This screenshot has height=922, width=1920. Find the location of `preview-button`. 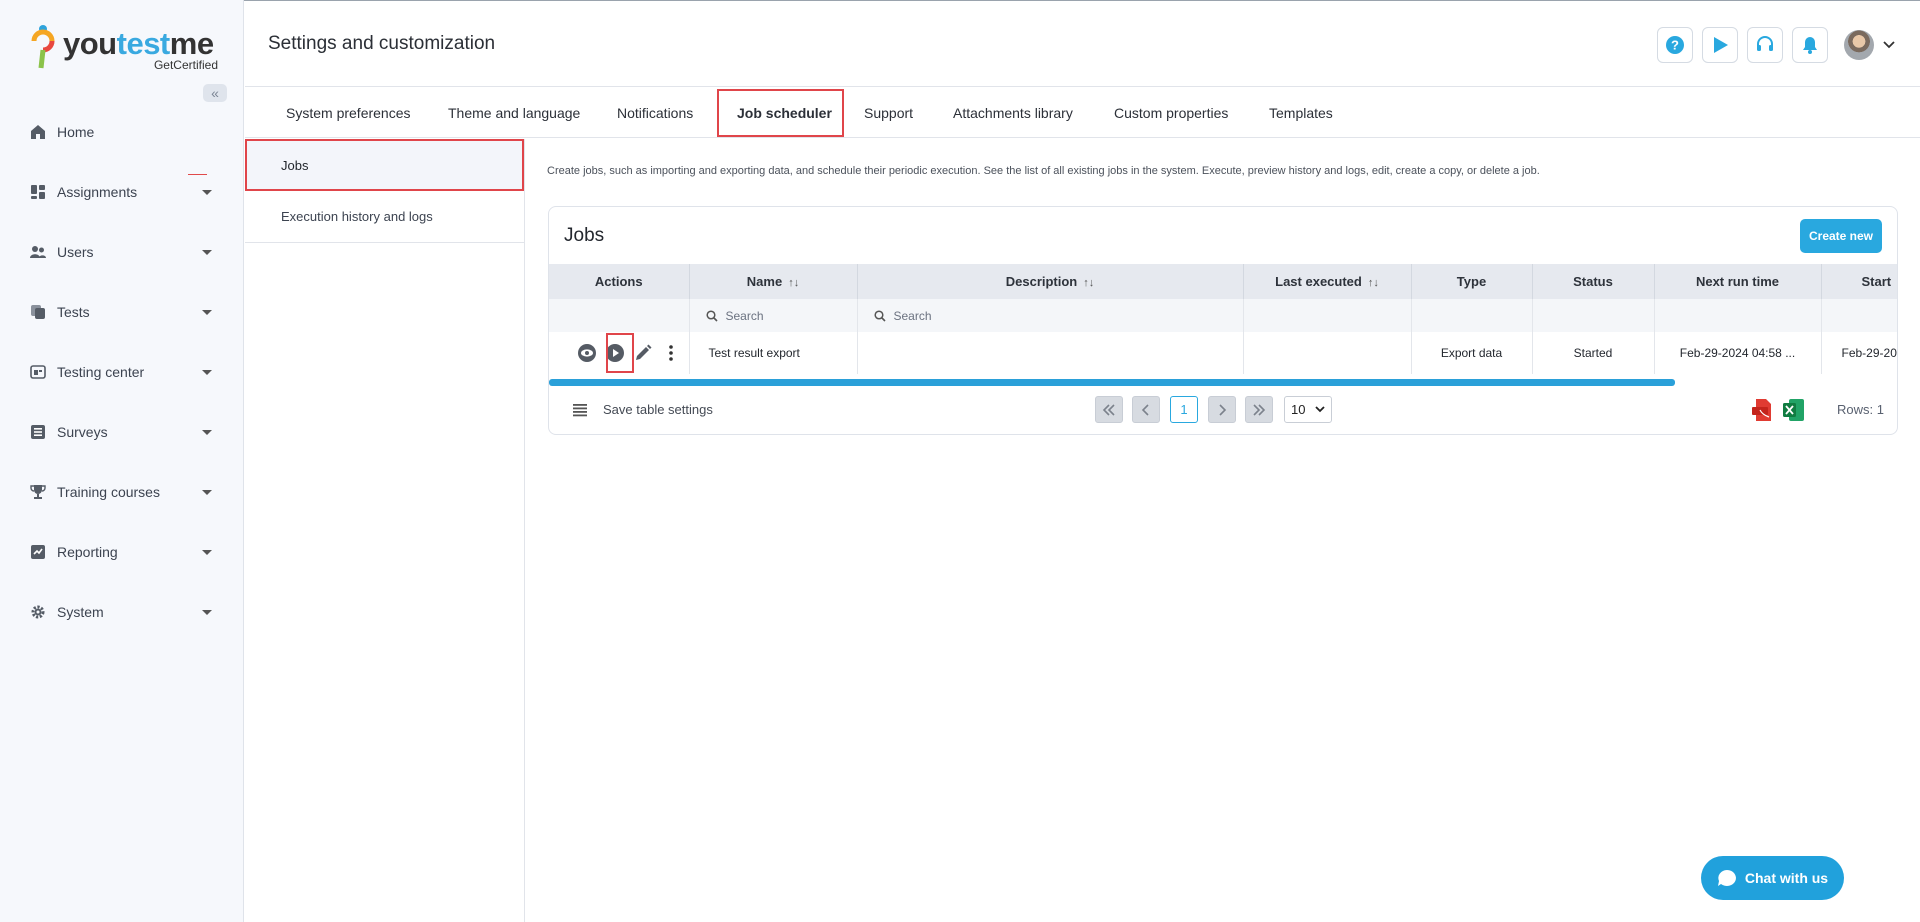

preview-button is located at coordinates (587, 353).